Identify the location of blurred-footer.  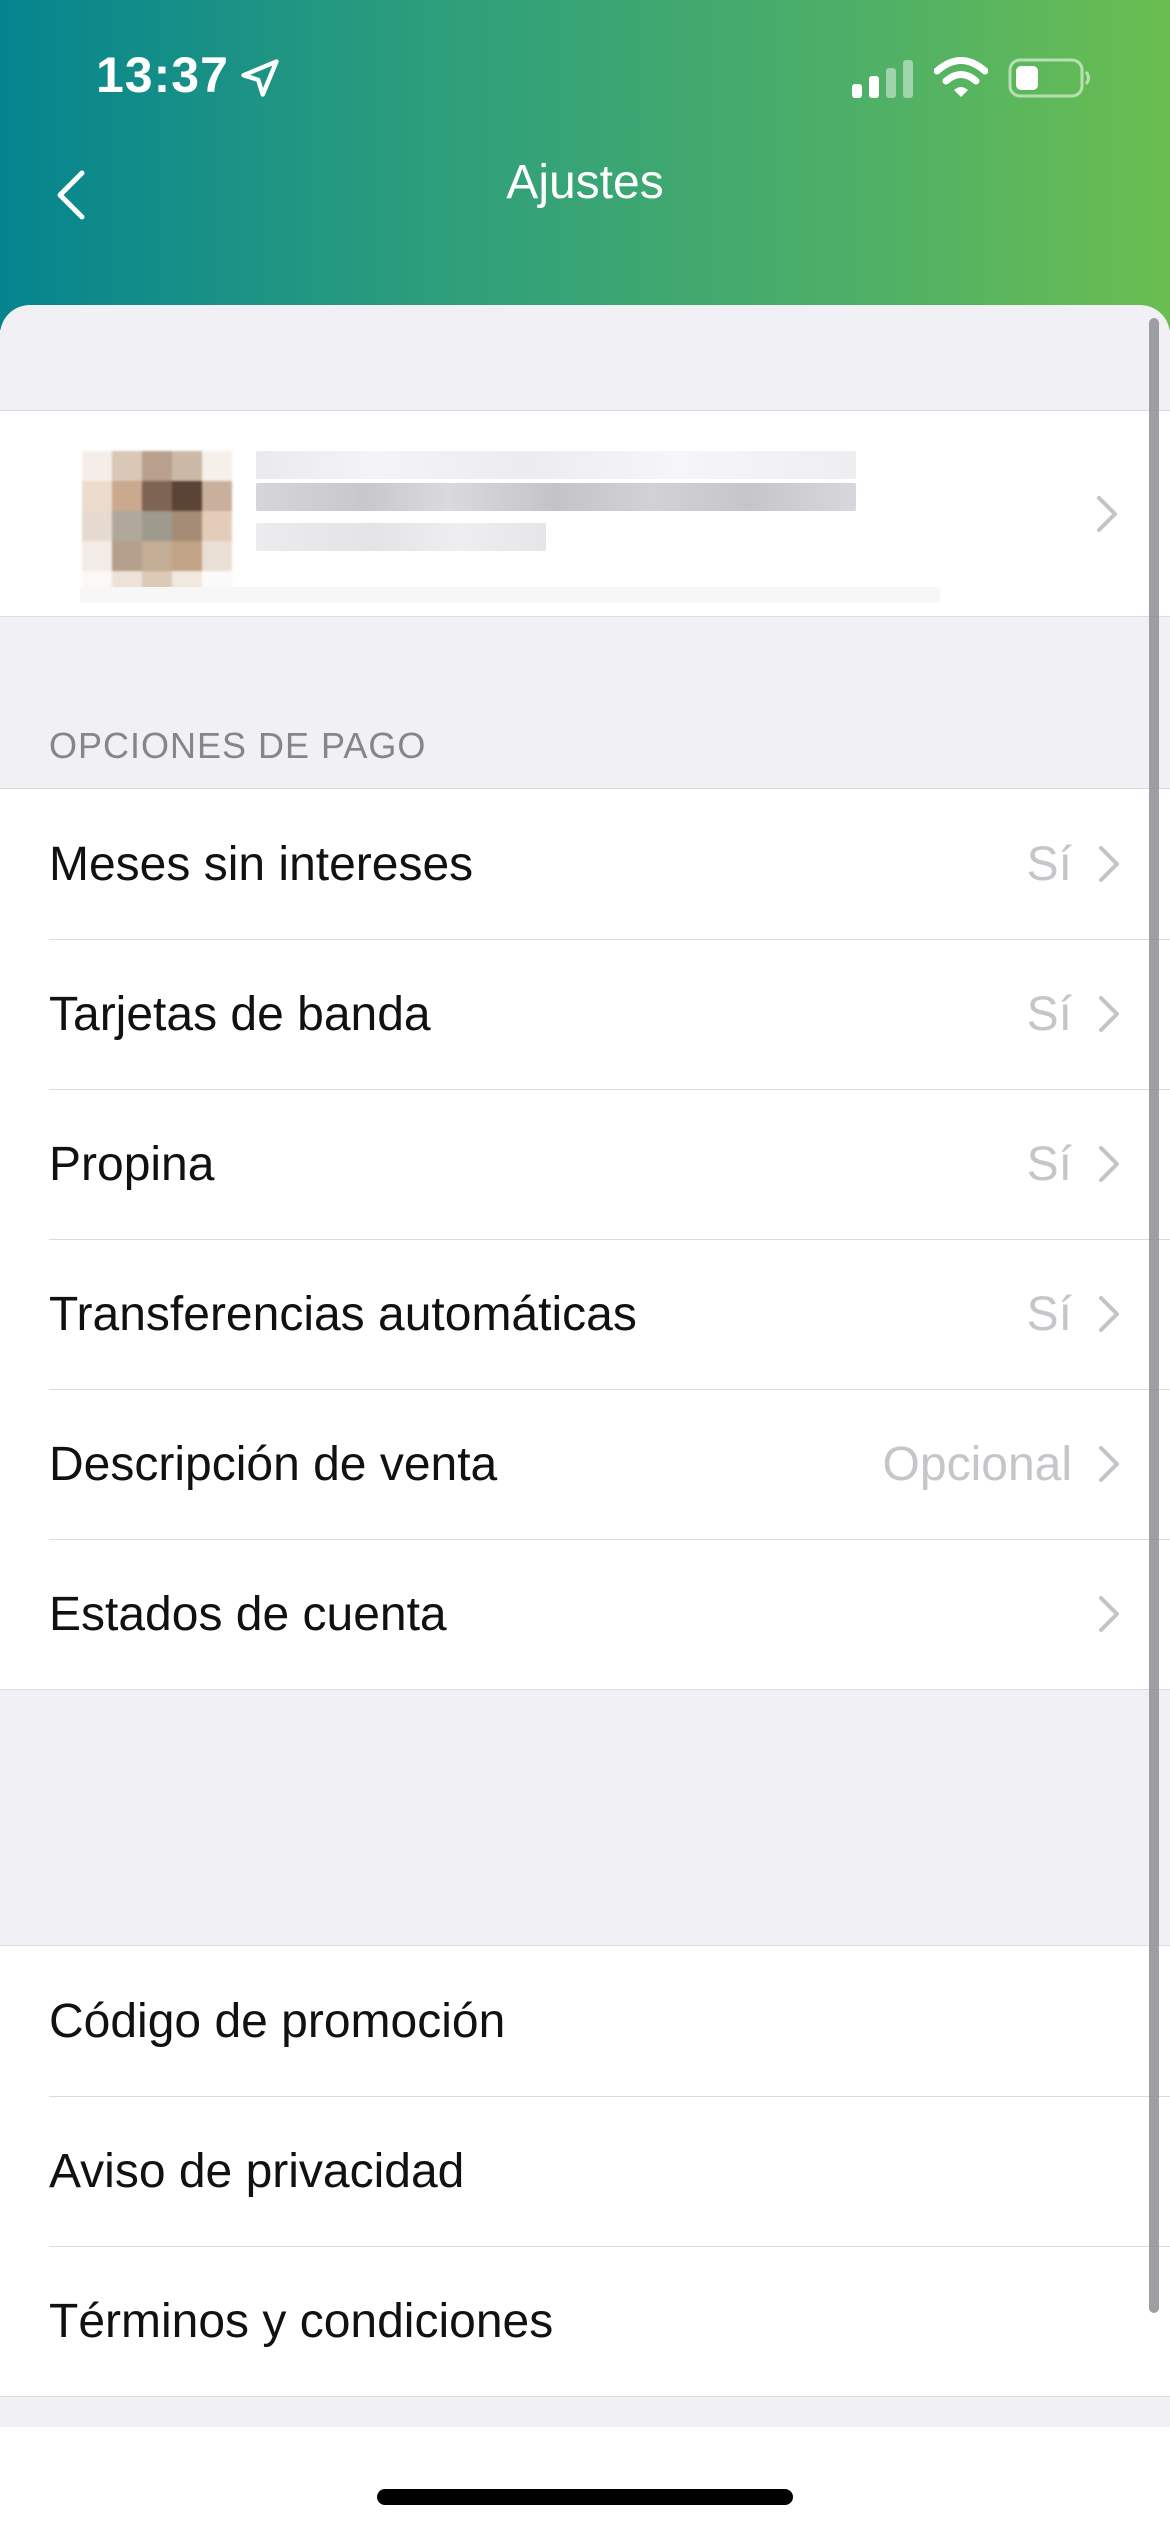
(510, 595).